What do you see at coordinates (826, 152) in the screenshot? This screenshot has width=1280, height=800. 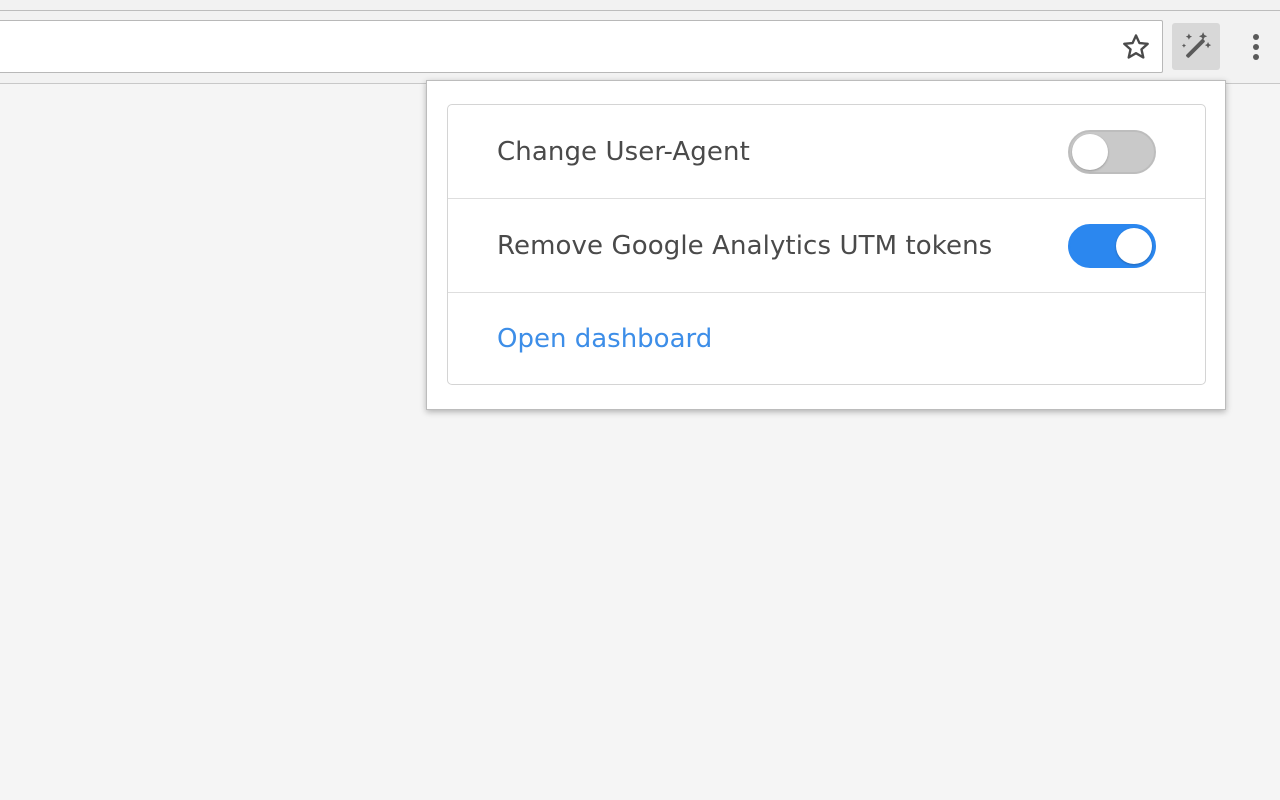 I see `setting-row-change-user-agent: Change User-Agent` at bounding box center [826, 152].